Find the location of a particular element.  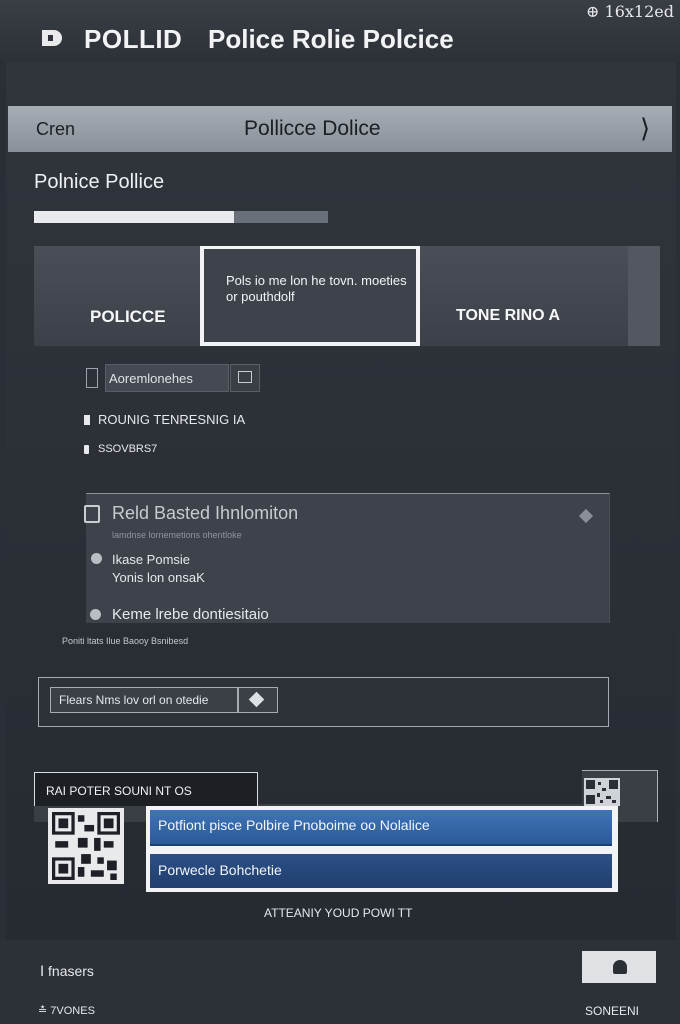

radio-option-1-label: Ikase Pomsie Yonis lon onsaK is located at coordinates (158, 569).